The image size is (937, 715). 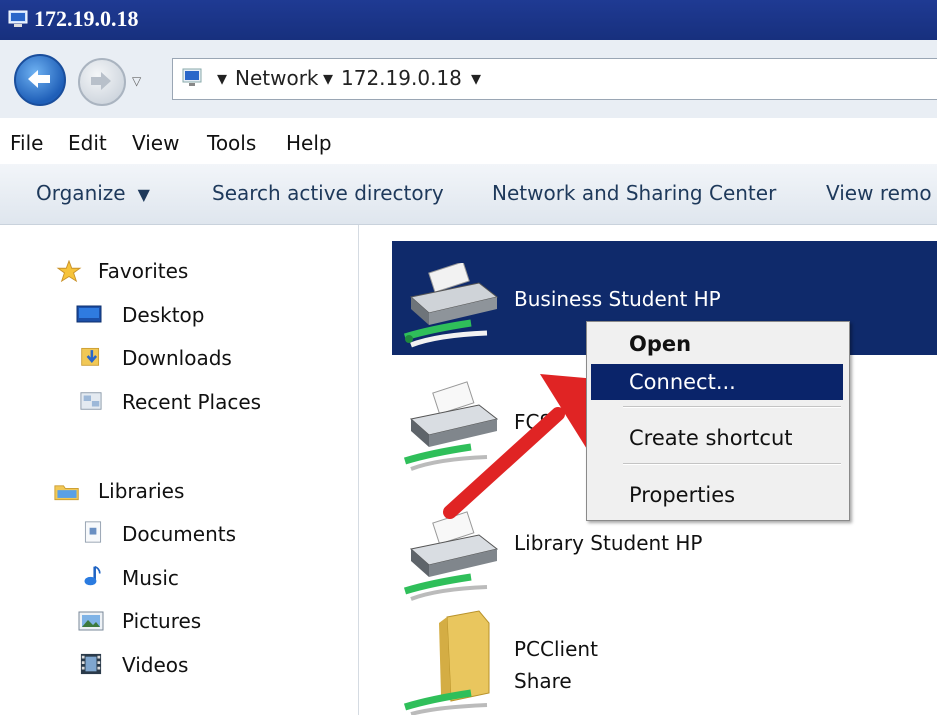 I want to click on device-label-line1: PCClient, so click(x=556, y=649).